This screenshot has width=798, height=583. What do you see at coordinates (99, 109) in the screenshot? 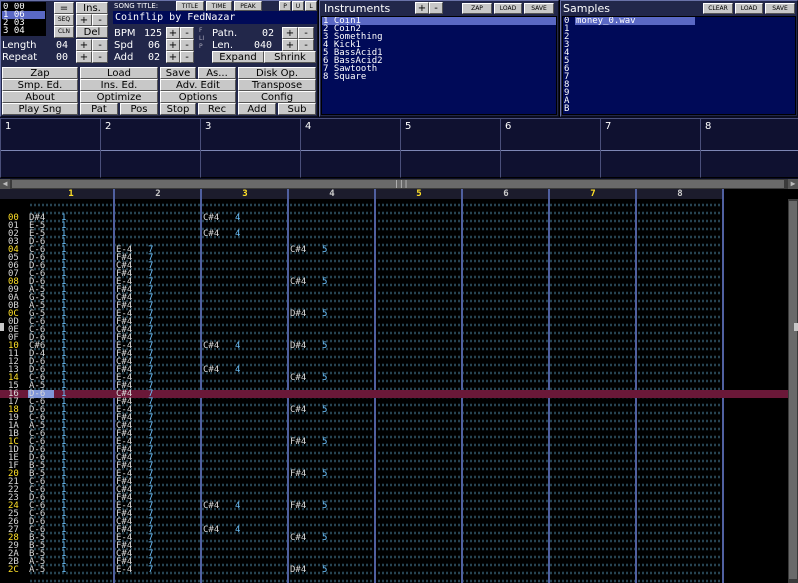
I see `play-pattern-button: Pat` at bounding box center [99, 109].